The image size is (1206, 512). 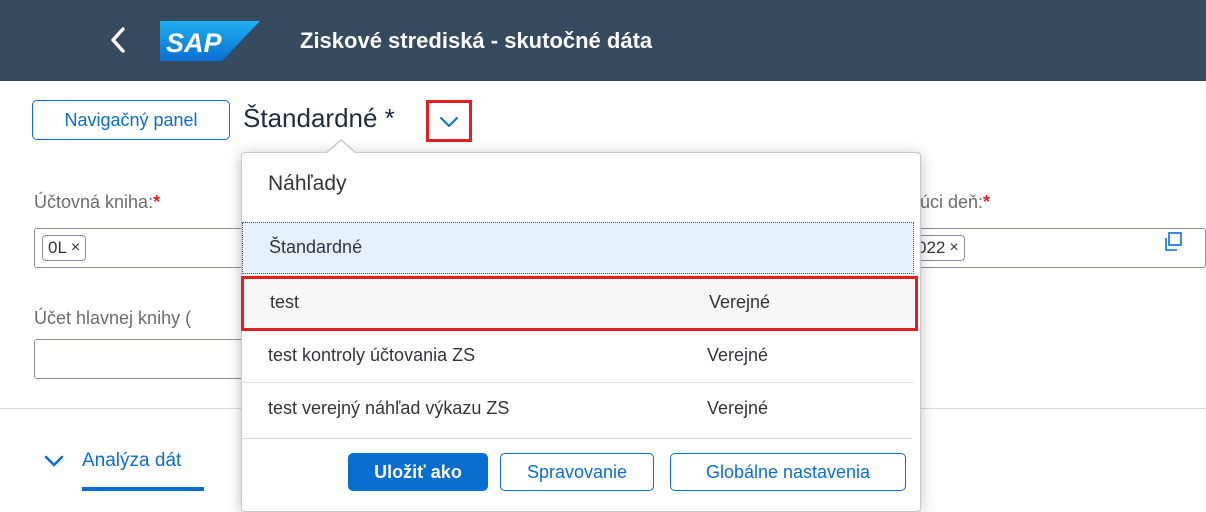 I want to click on gl-account-label: Účet hlavnej knihy (, so click(x=113, y=318).